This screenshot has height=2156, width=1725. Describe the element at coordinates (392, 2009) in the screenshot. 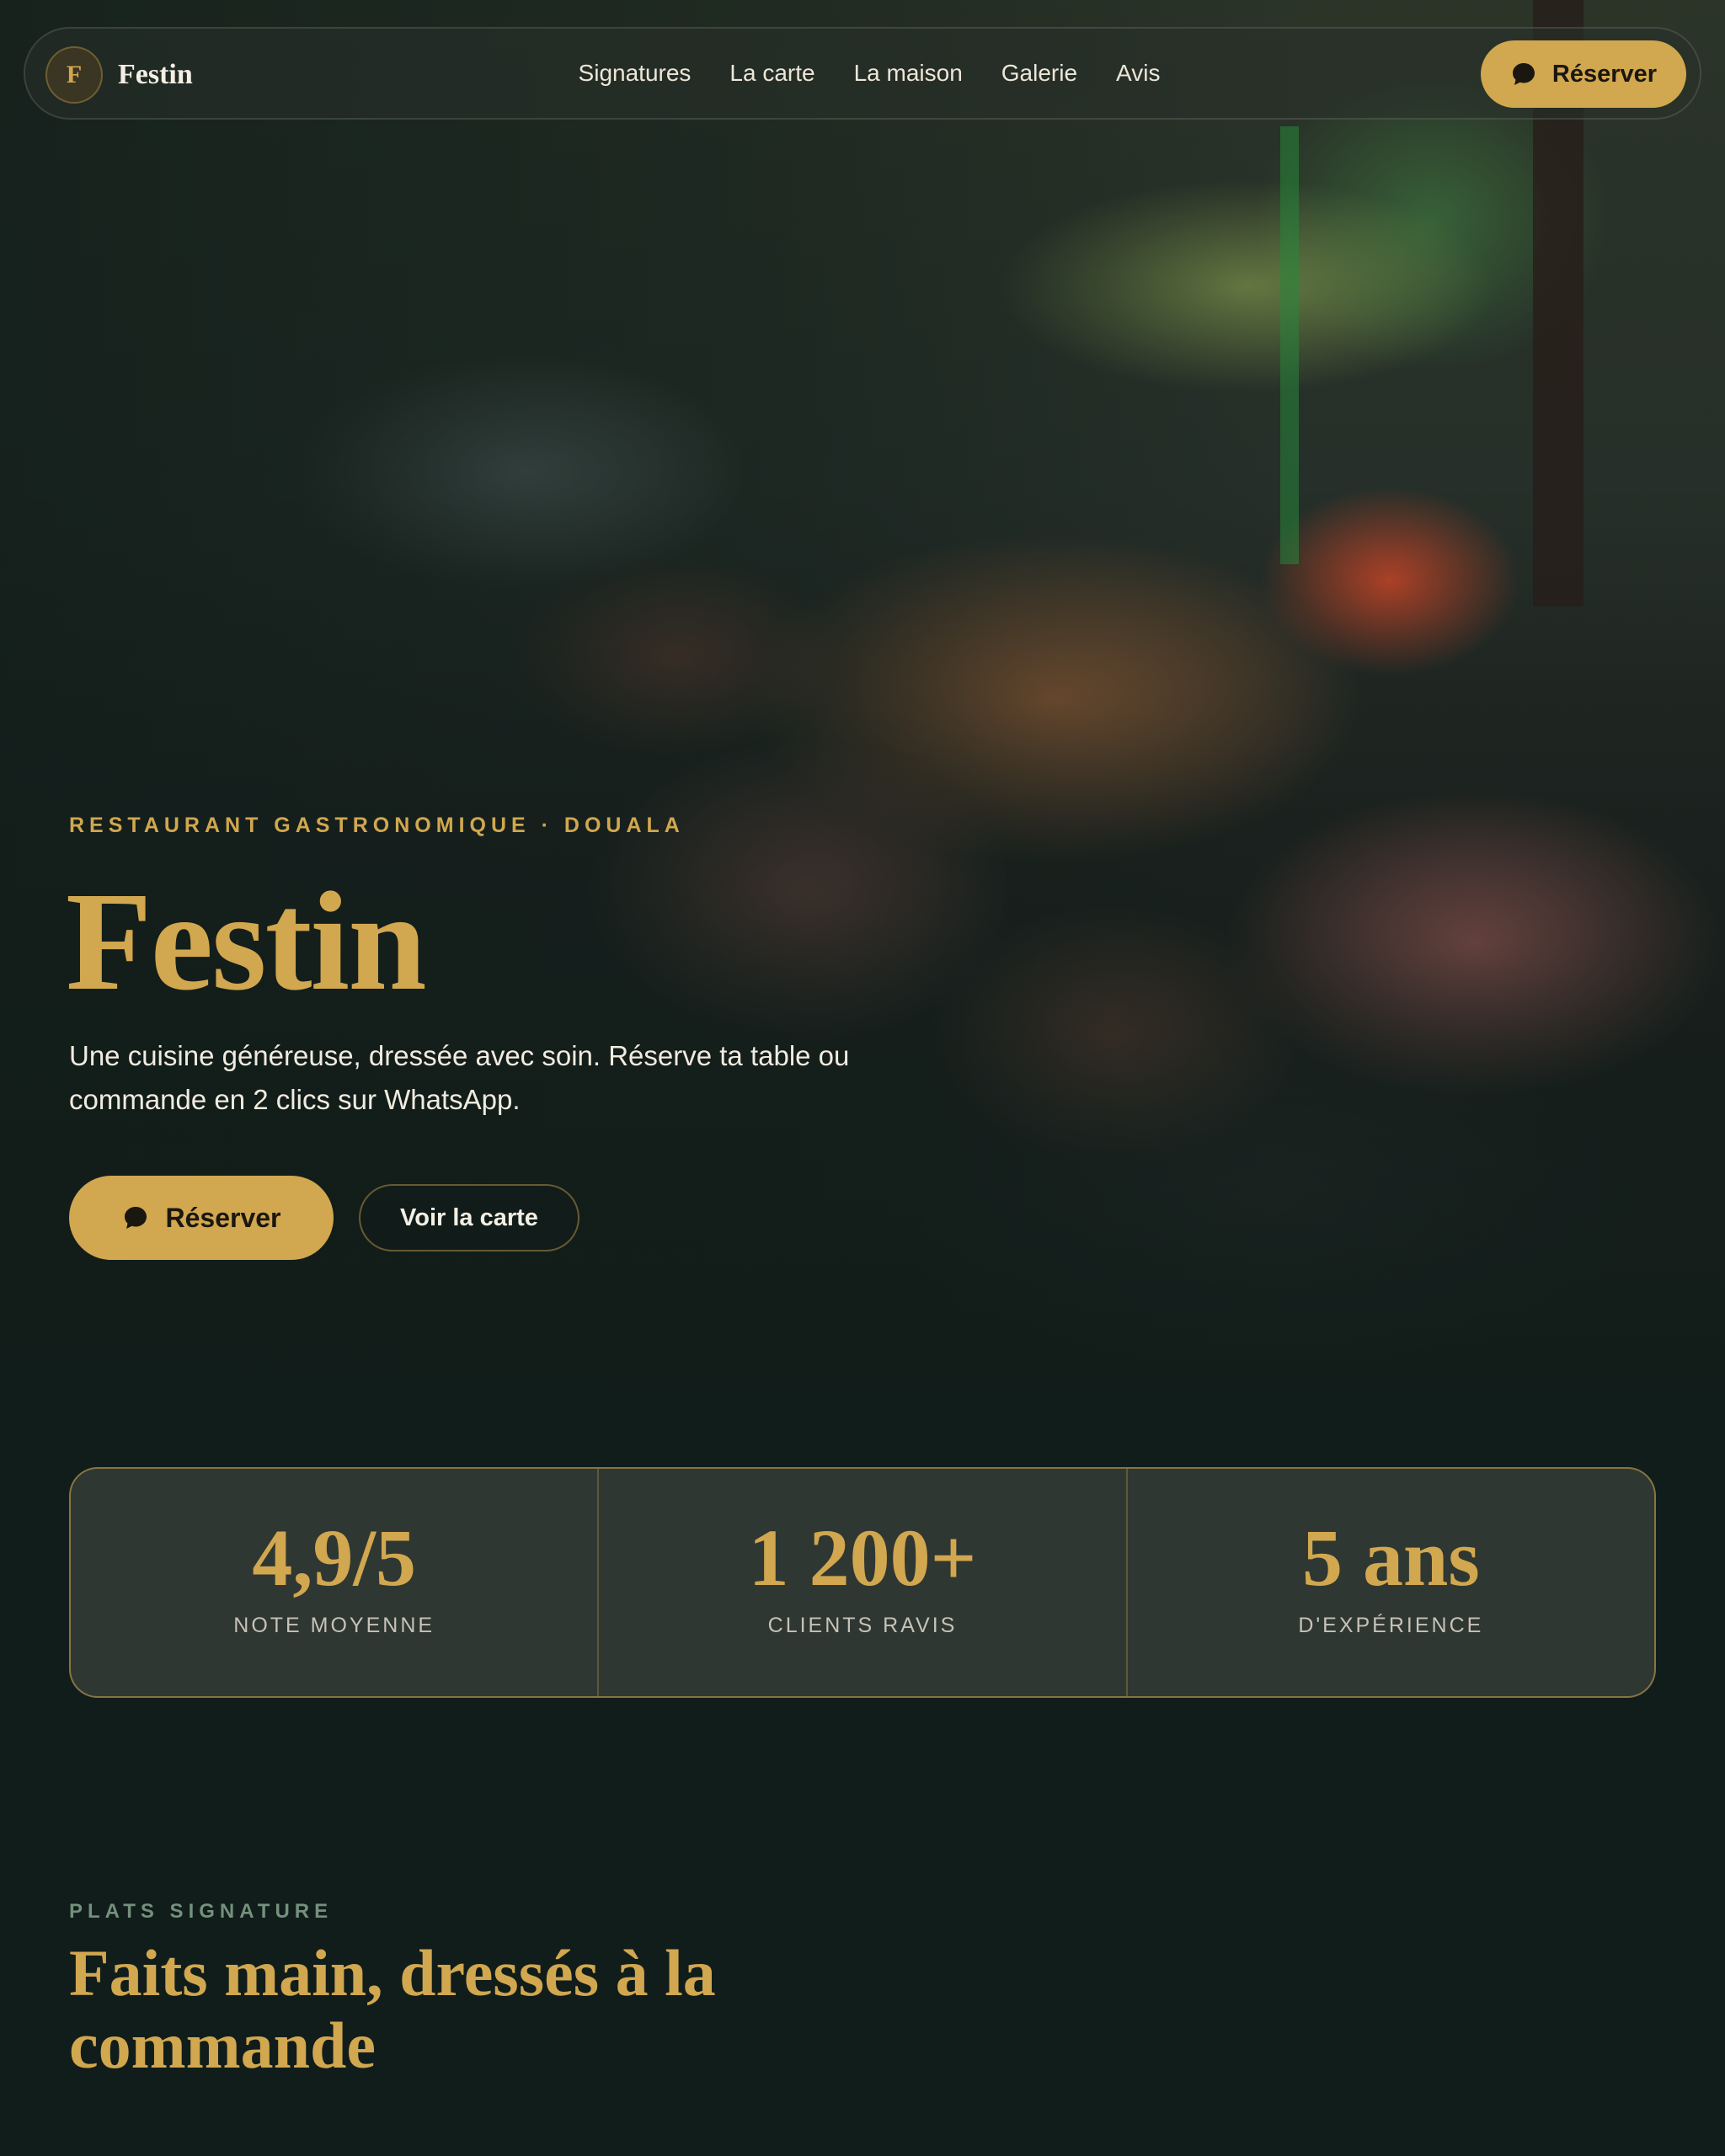

I see `signature-title: Faits main, dressés à la commande` at that location.